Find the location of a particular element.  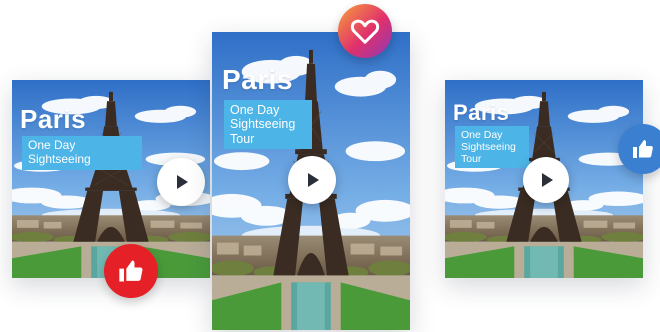

card-subtitle-box: One Day Sightseeing is located at coordinates (82, 153).